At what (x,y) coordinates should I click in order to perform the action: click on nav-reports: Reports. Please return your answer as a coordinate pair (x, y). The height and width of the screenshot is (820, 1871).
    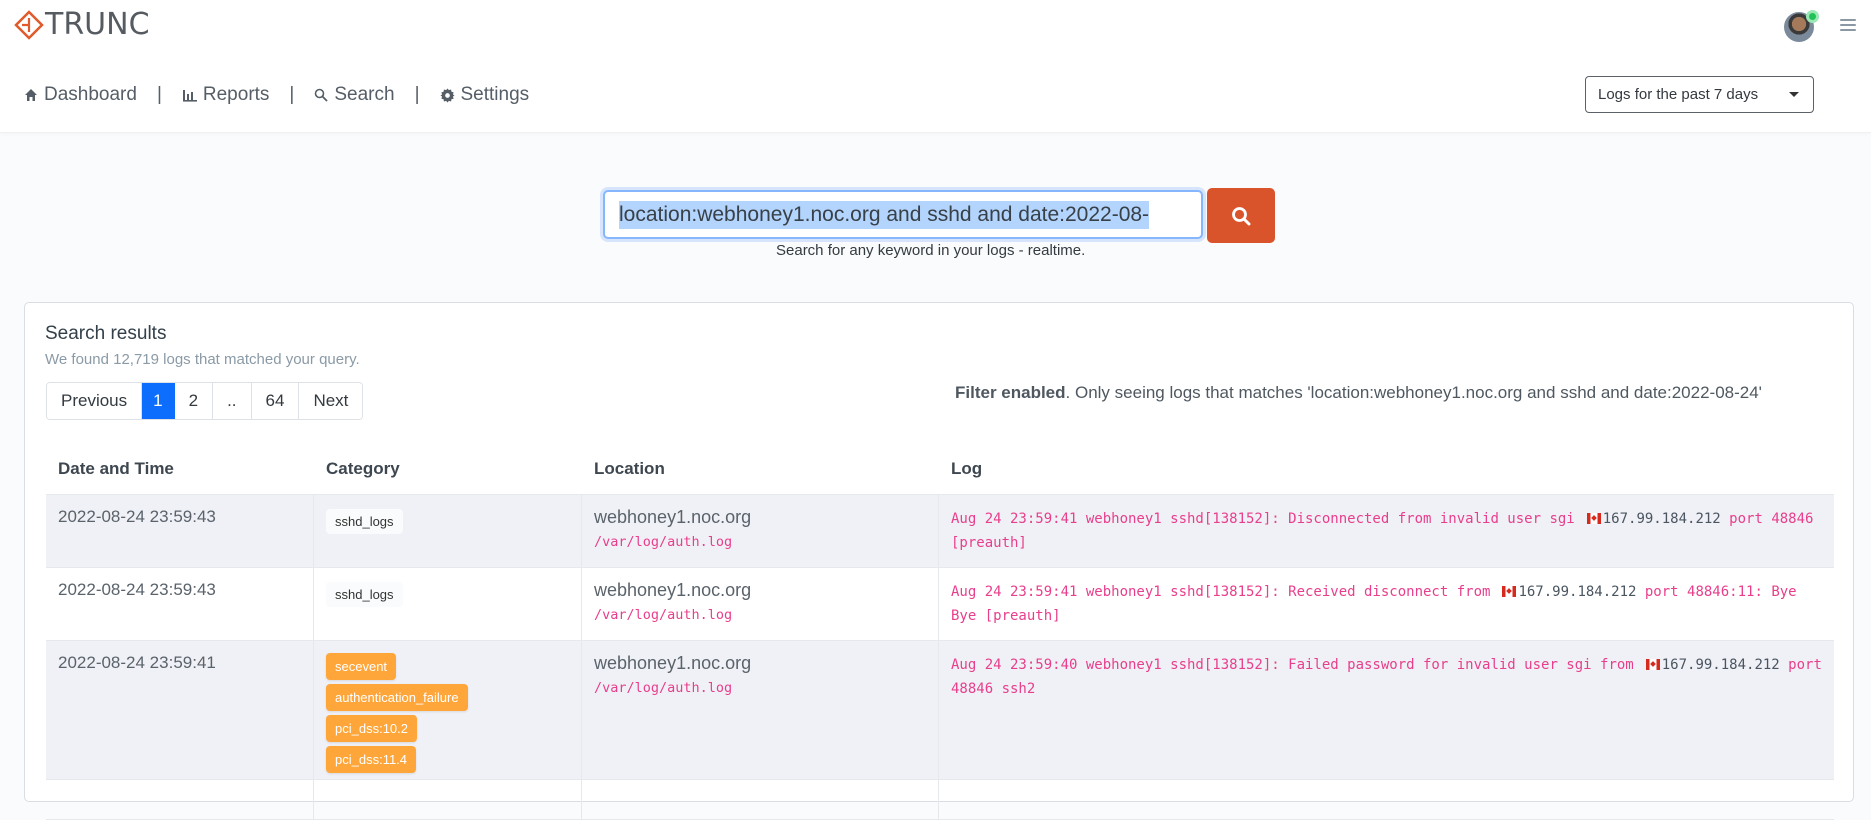
    Looking at the image, I should click on (226, 95).